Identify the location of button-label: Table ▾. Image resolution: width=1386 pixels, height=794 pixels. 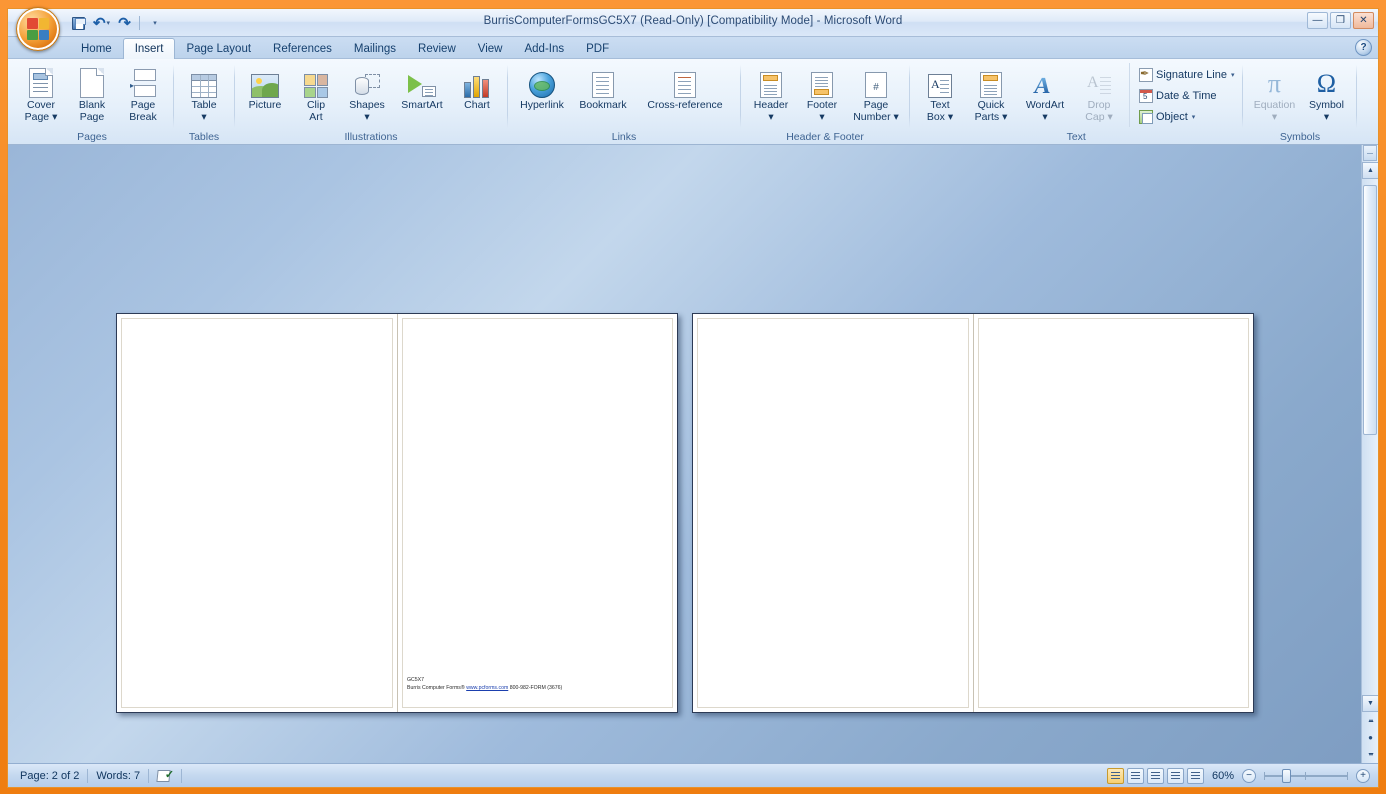
(204, 111).